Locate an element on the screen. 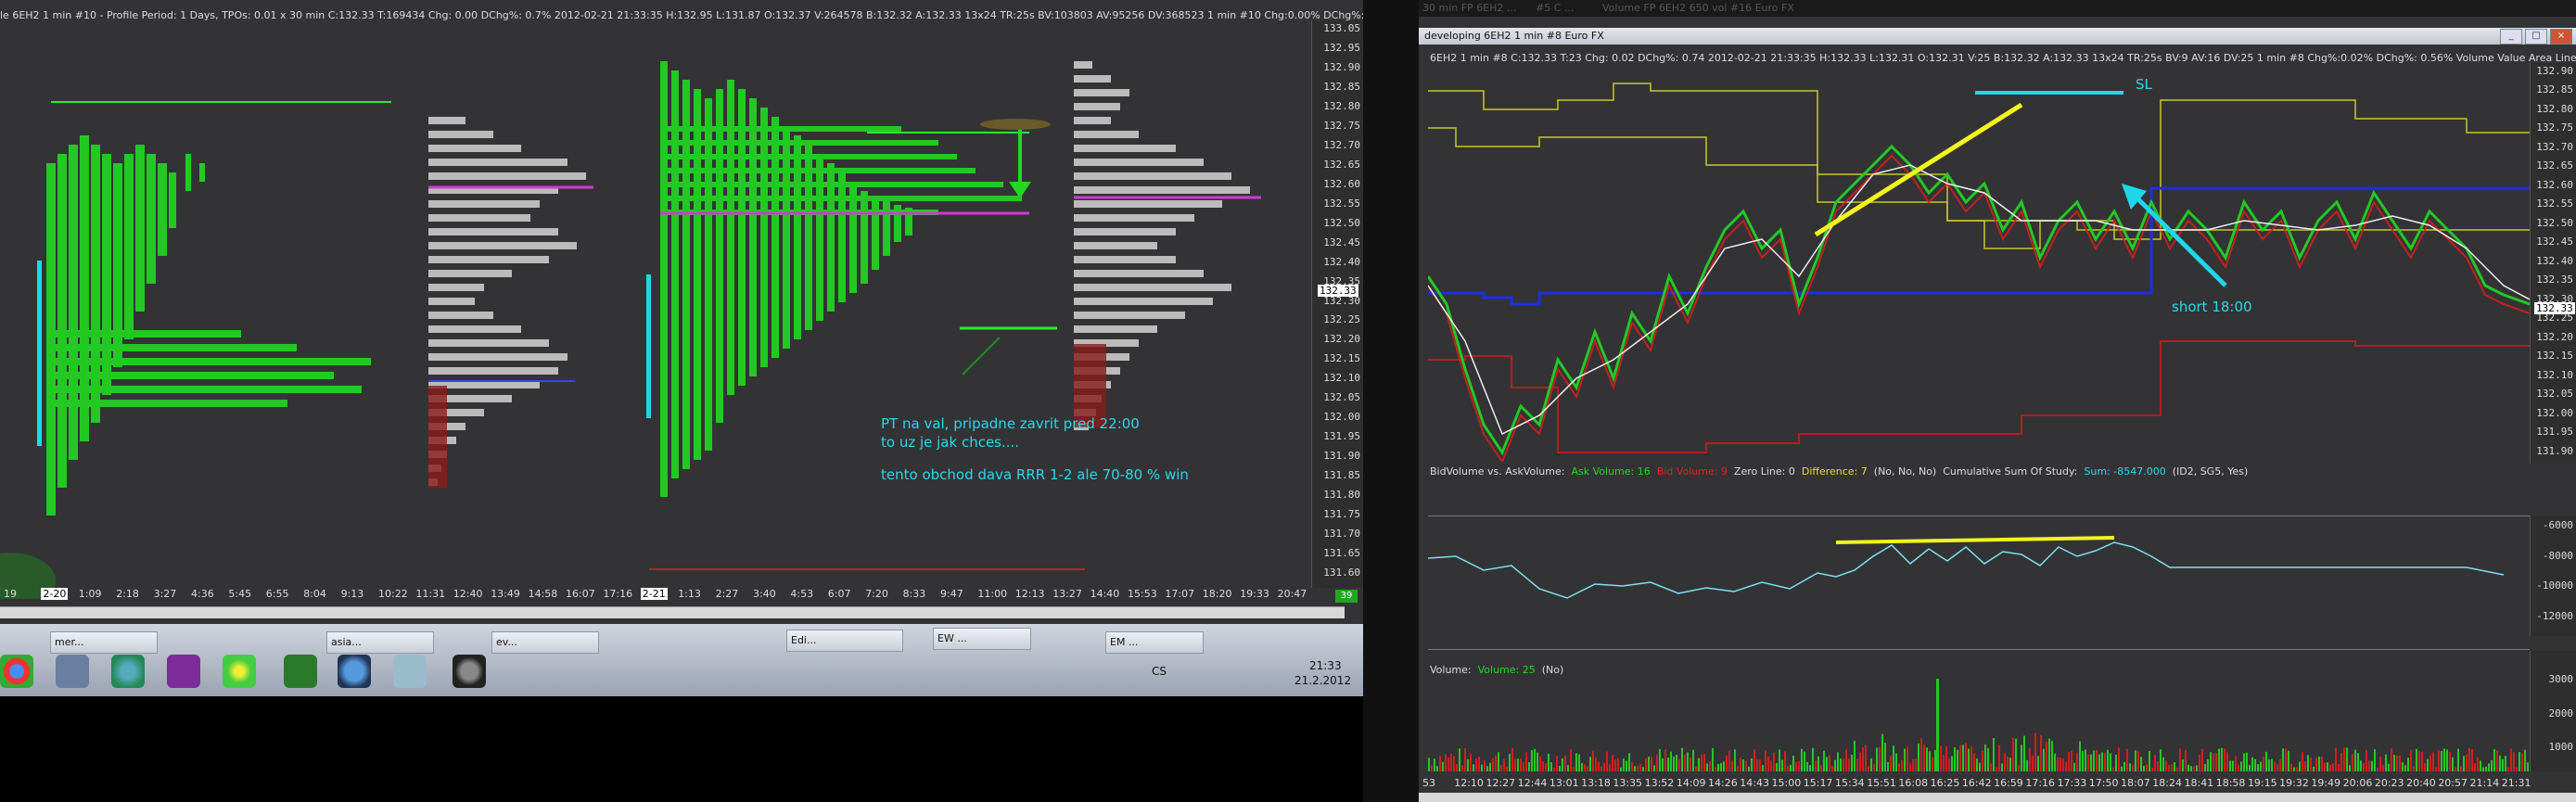 This screenshot has height=802, width=2576. earth-icon is located at coordinates (354, 671).